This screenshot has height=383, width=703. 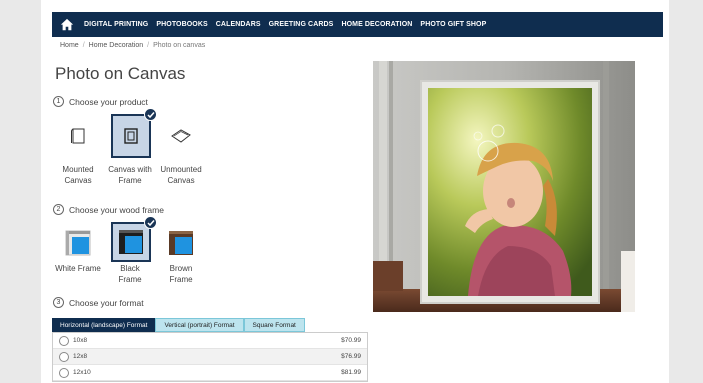 What do you see at coordinates (453, 24) in the screenshot?
I see `nav-photo-gift-shop: PHOTO GIFT SHOP` at bounding box center [453, 24].